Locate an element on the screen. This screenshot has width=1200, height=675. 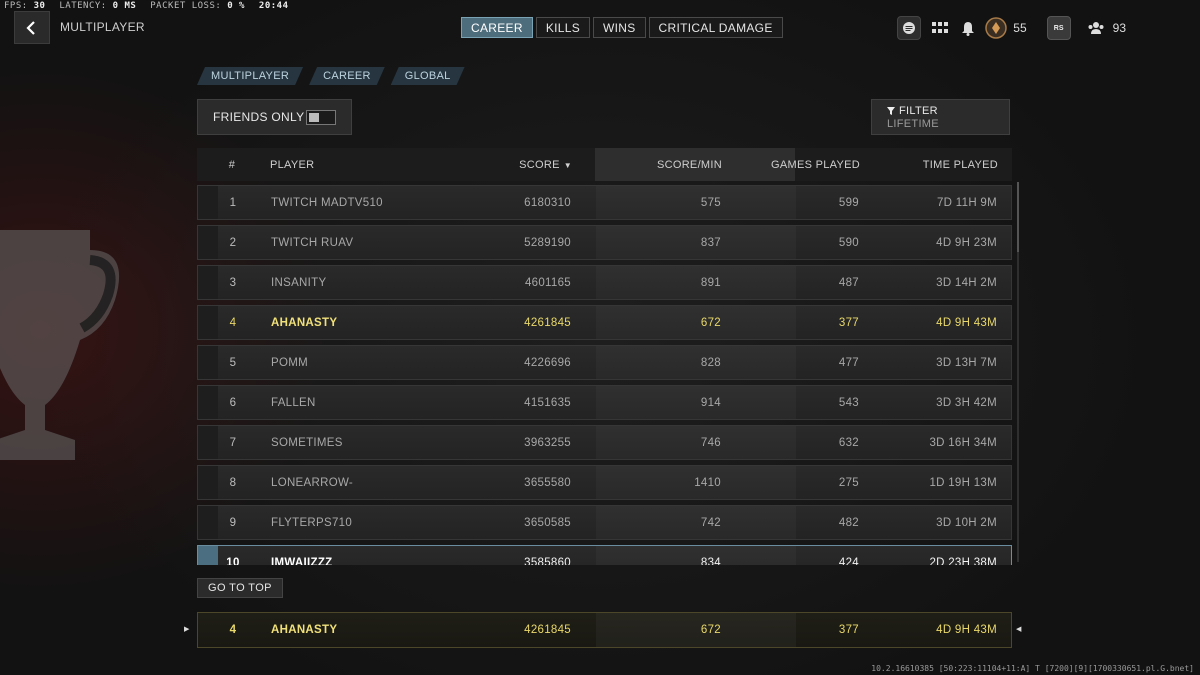
row-score-per-min: 1410 is located at coordinates (707, 482).